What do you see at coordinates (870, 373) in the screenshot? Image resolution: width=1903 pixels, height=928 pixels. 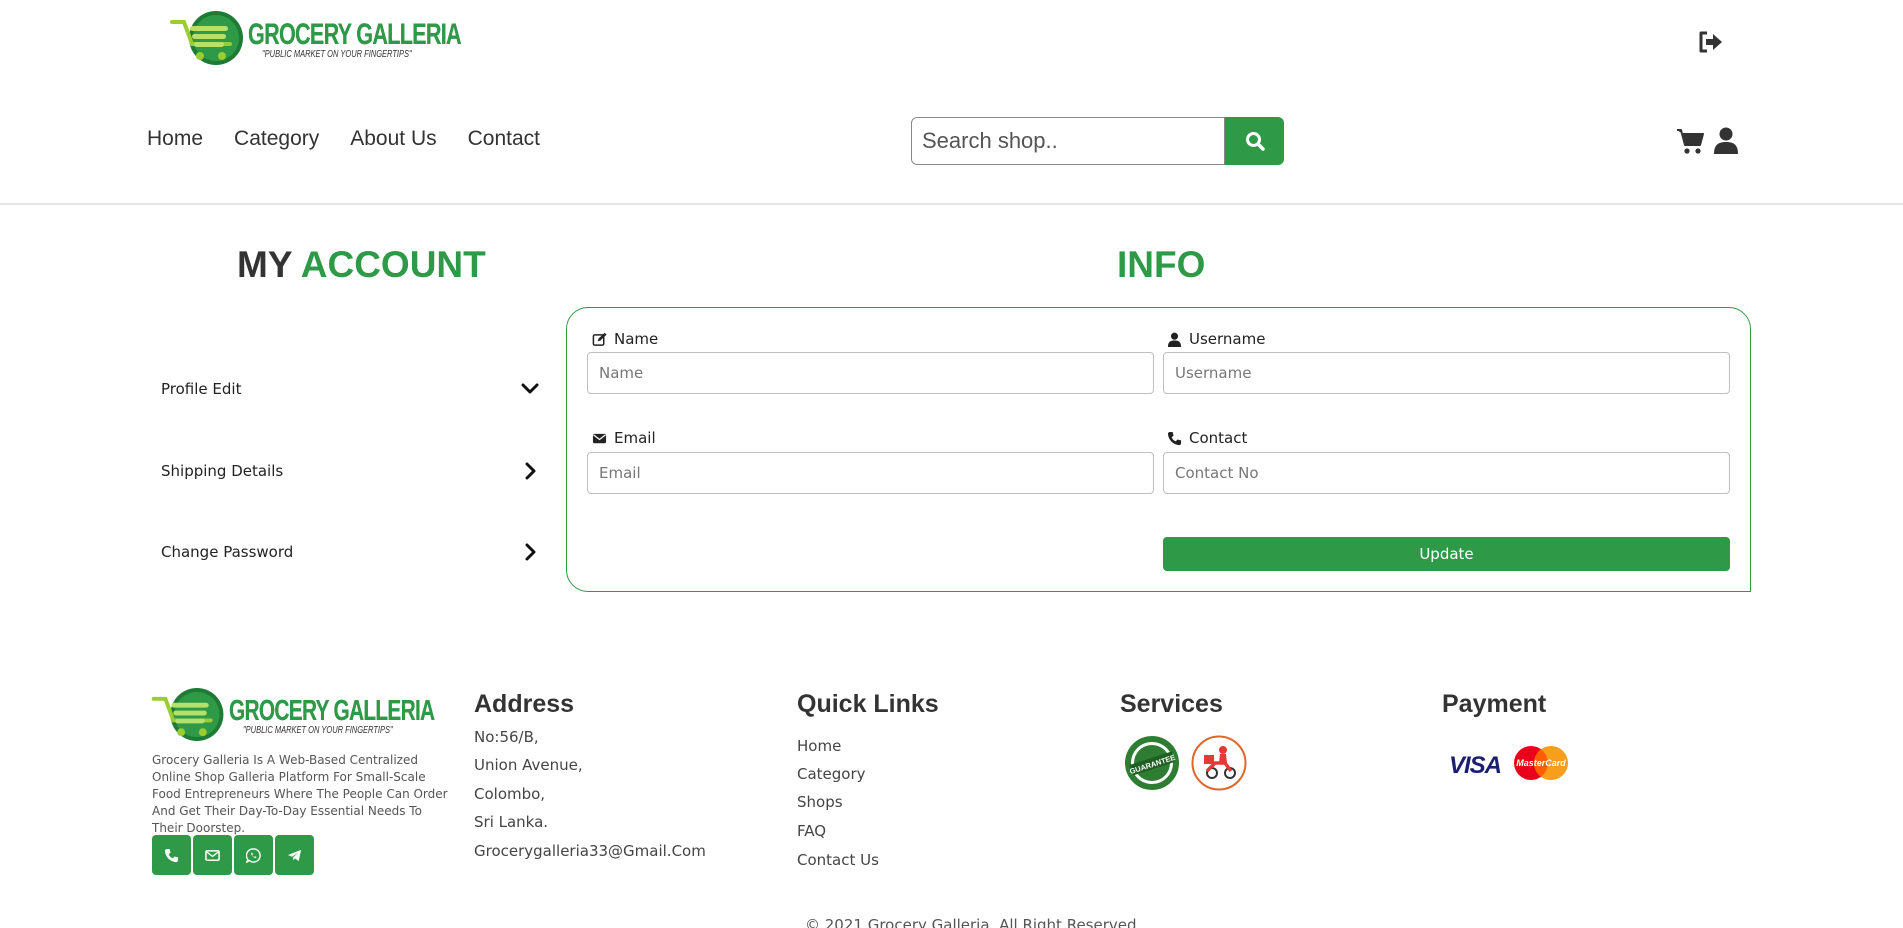 I see `name-input` at bounding box center [870, 373].